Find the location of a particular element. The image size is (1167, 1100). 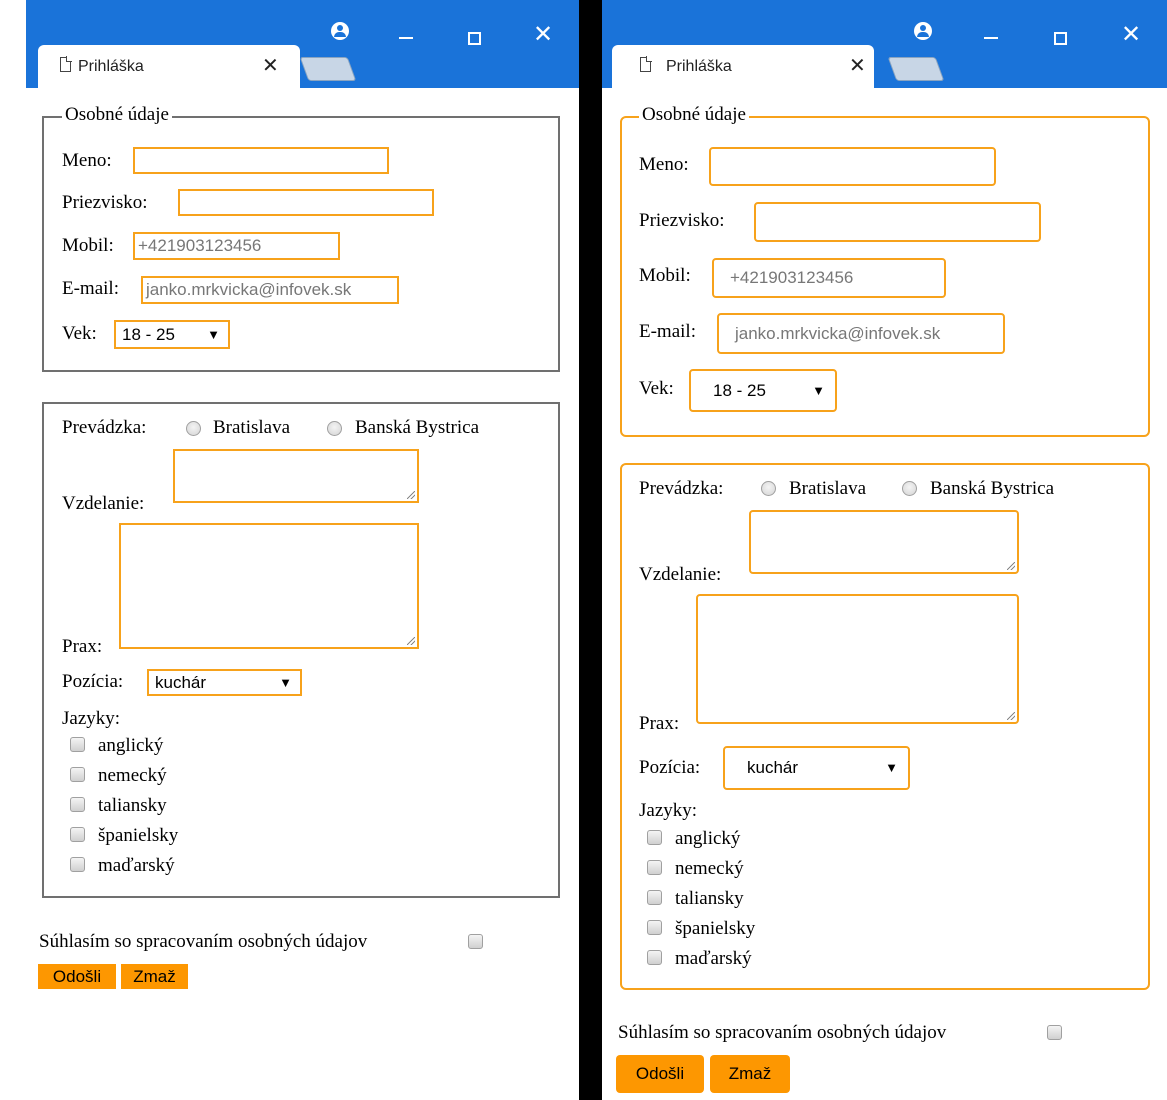

tab-prihlaska is located at coordinates (743, 66).